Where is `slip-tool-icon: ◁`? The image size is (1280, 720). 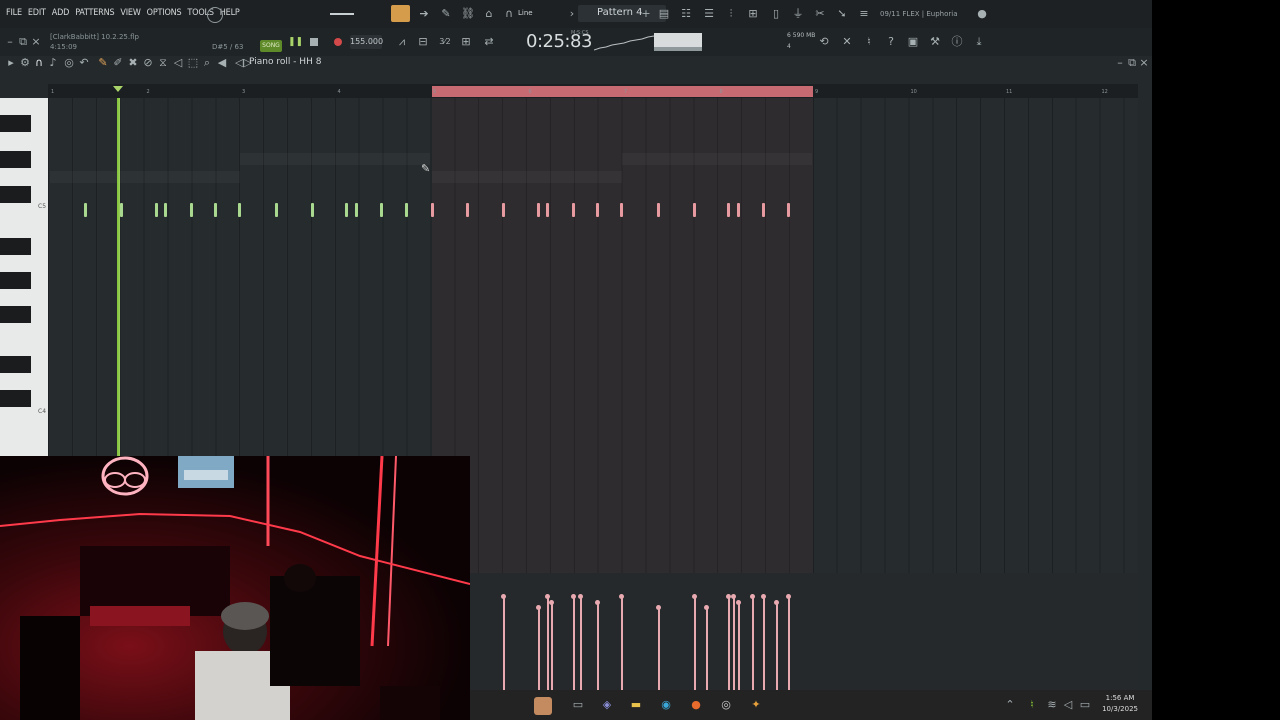
slip-tool-icon: ◁ is located at coordinates (178, 63).